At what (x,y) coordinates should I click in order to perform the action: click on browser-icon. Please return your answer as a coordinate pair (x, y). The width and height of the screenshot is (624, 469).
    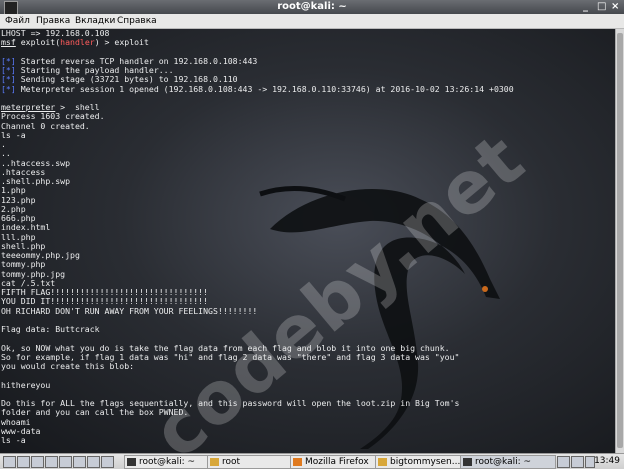
    Looking at the image, I should click on (37, 462).